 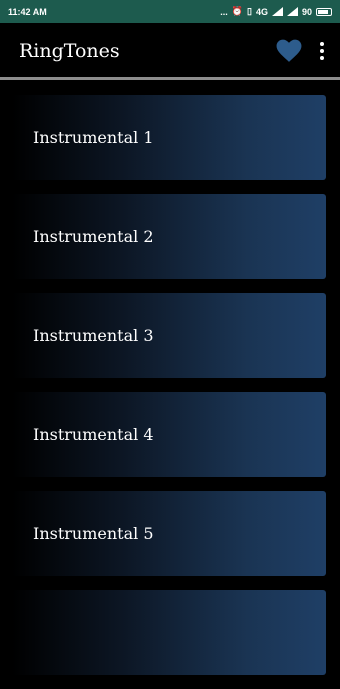 What do you see at coordinates (69, 50) in the screenshot?
I see `page-title: RingTones` at bounding box center [69, 50].